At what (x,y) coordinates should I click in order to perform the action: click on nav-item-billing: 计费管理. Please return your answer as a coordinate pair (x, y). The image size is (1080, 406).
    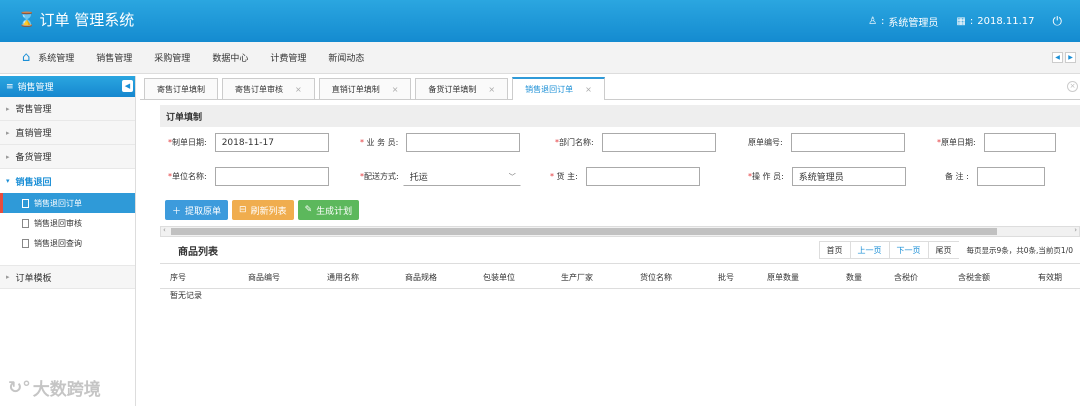
    Looking at the image, I should click on (288, 57).